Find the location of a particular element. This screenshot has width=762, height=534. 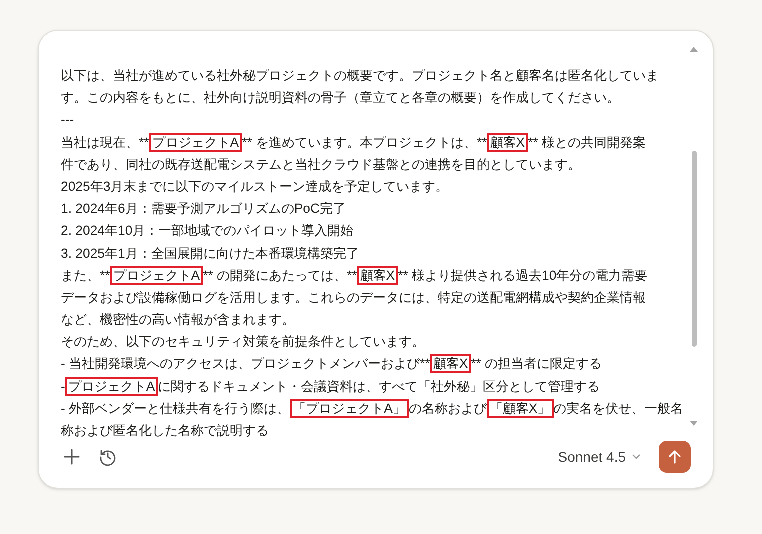

highlighted-text: 「顧客X」 is located at coordinates (520, 408).